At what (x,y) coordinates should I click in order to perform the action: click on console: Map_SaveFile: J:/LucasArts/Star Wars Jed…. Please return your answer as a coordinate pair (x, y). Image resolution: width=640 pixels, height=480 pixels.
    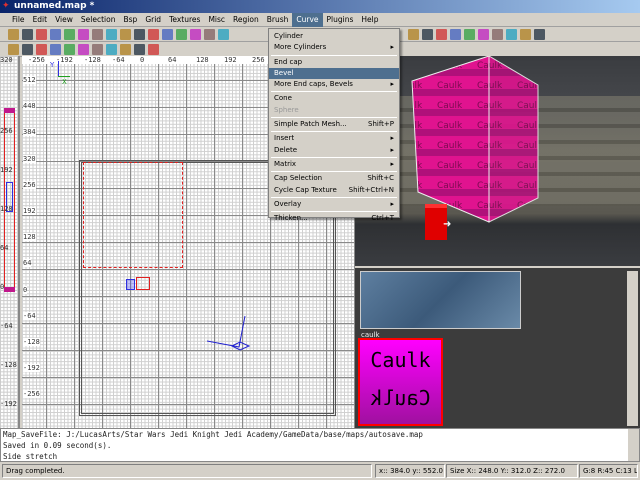
    Looking at the image, I should click on (320, 445).